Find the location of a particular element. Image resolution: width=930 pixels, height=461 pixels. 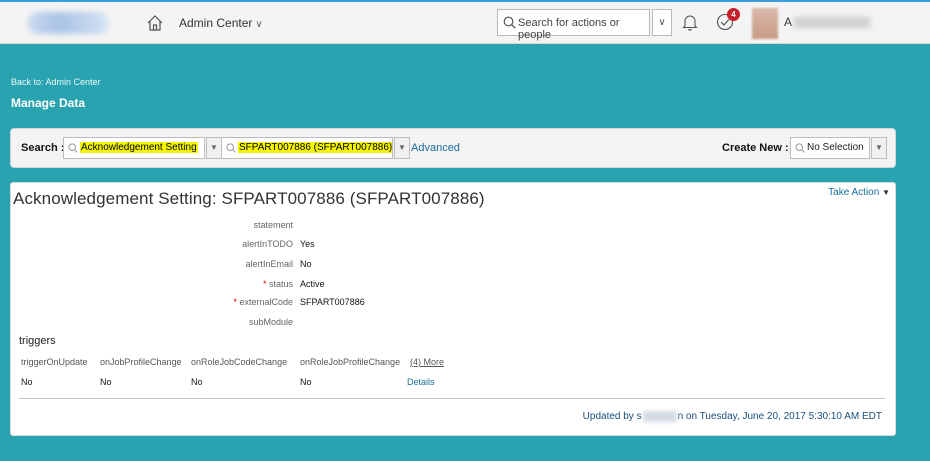

global-search-input: Search for actions or people is located at coordinates (573, 25).